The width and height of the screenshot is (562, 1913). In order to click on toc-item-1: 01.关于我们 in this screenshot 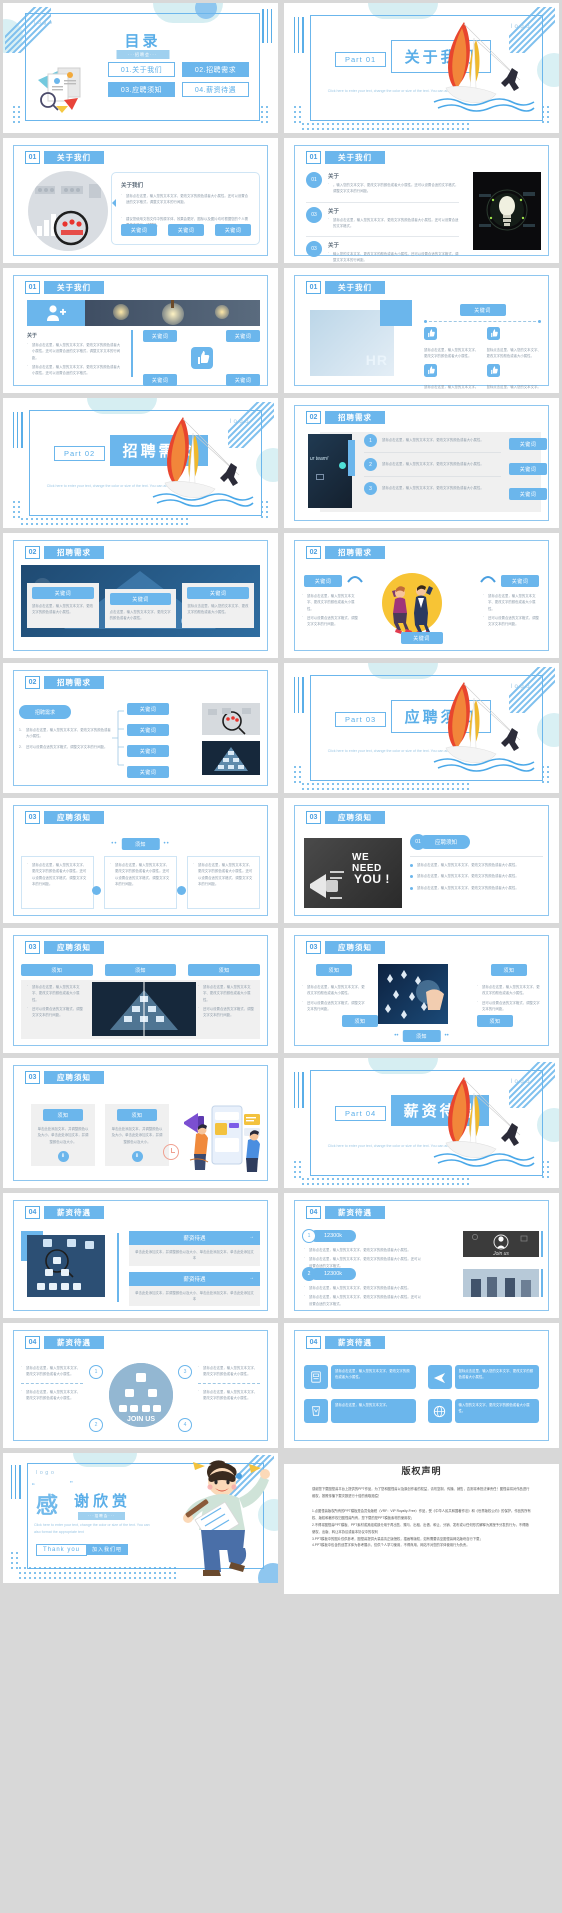, I will do `click(141, 69)`.